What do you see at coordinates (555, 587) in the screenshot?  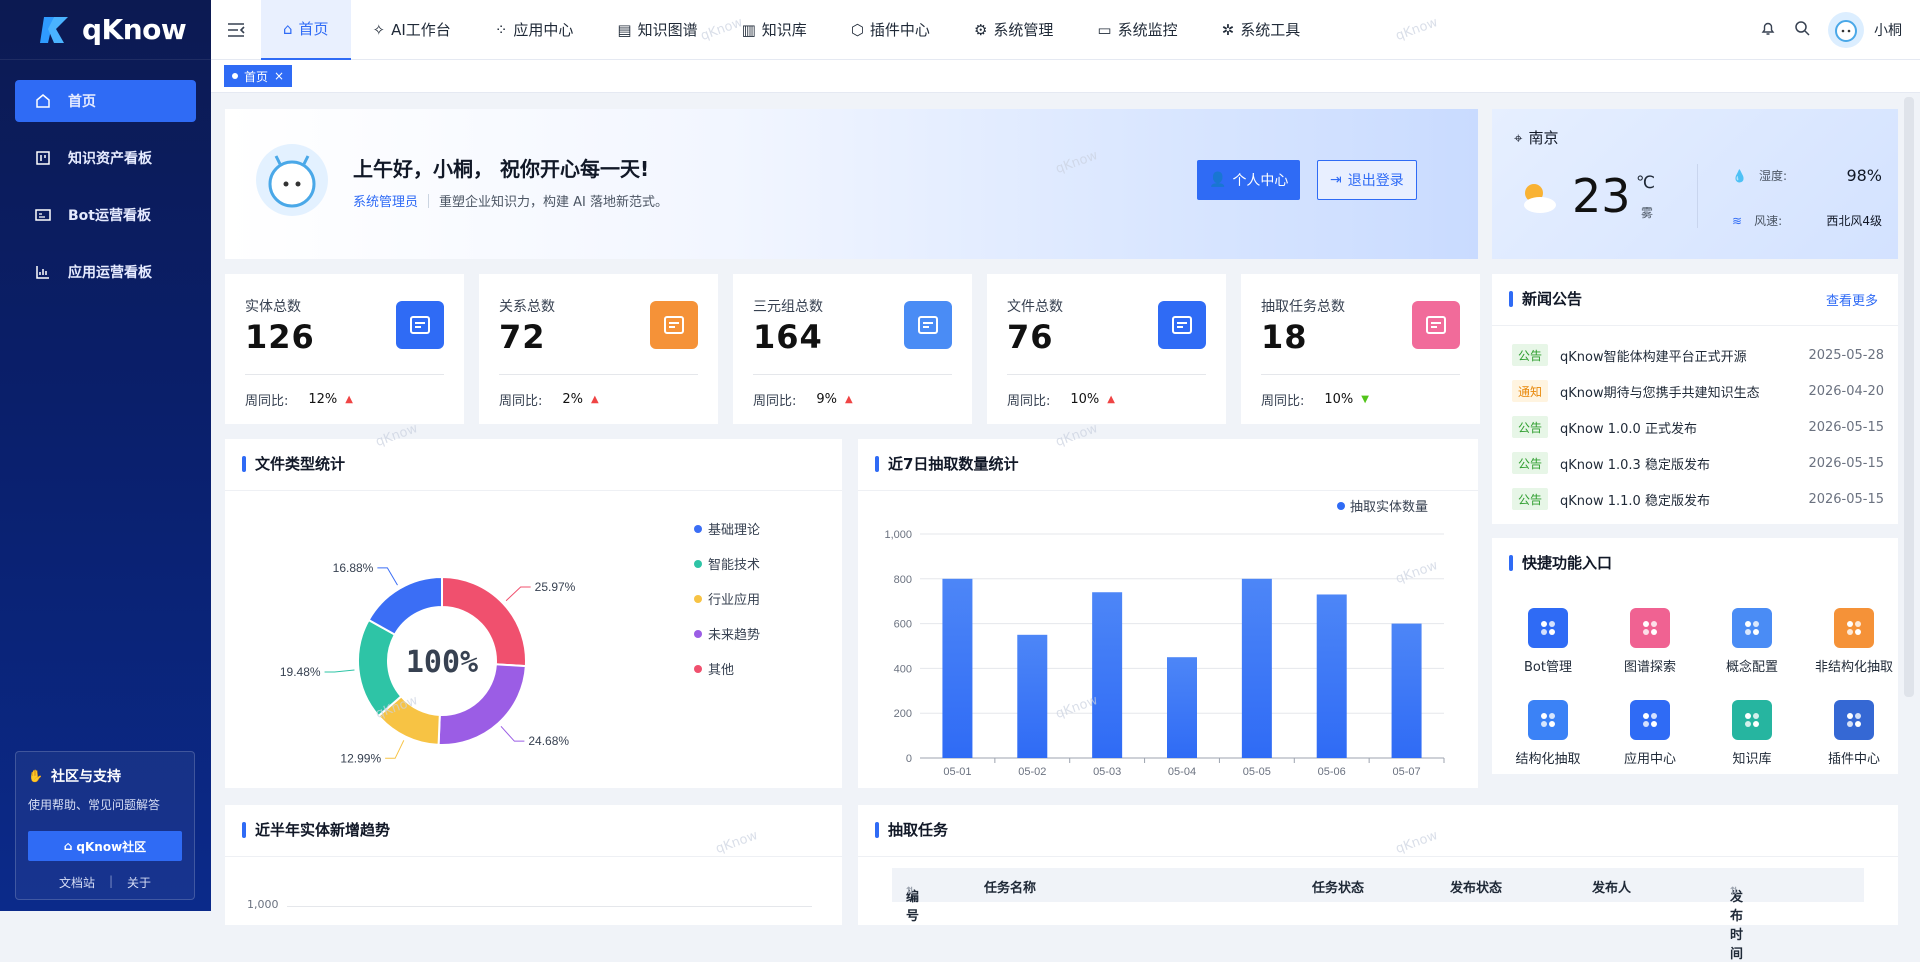 I see `pie-data-label: 25.97%` at bounding box center [555, 587].